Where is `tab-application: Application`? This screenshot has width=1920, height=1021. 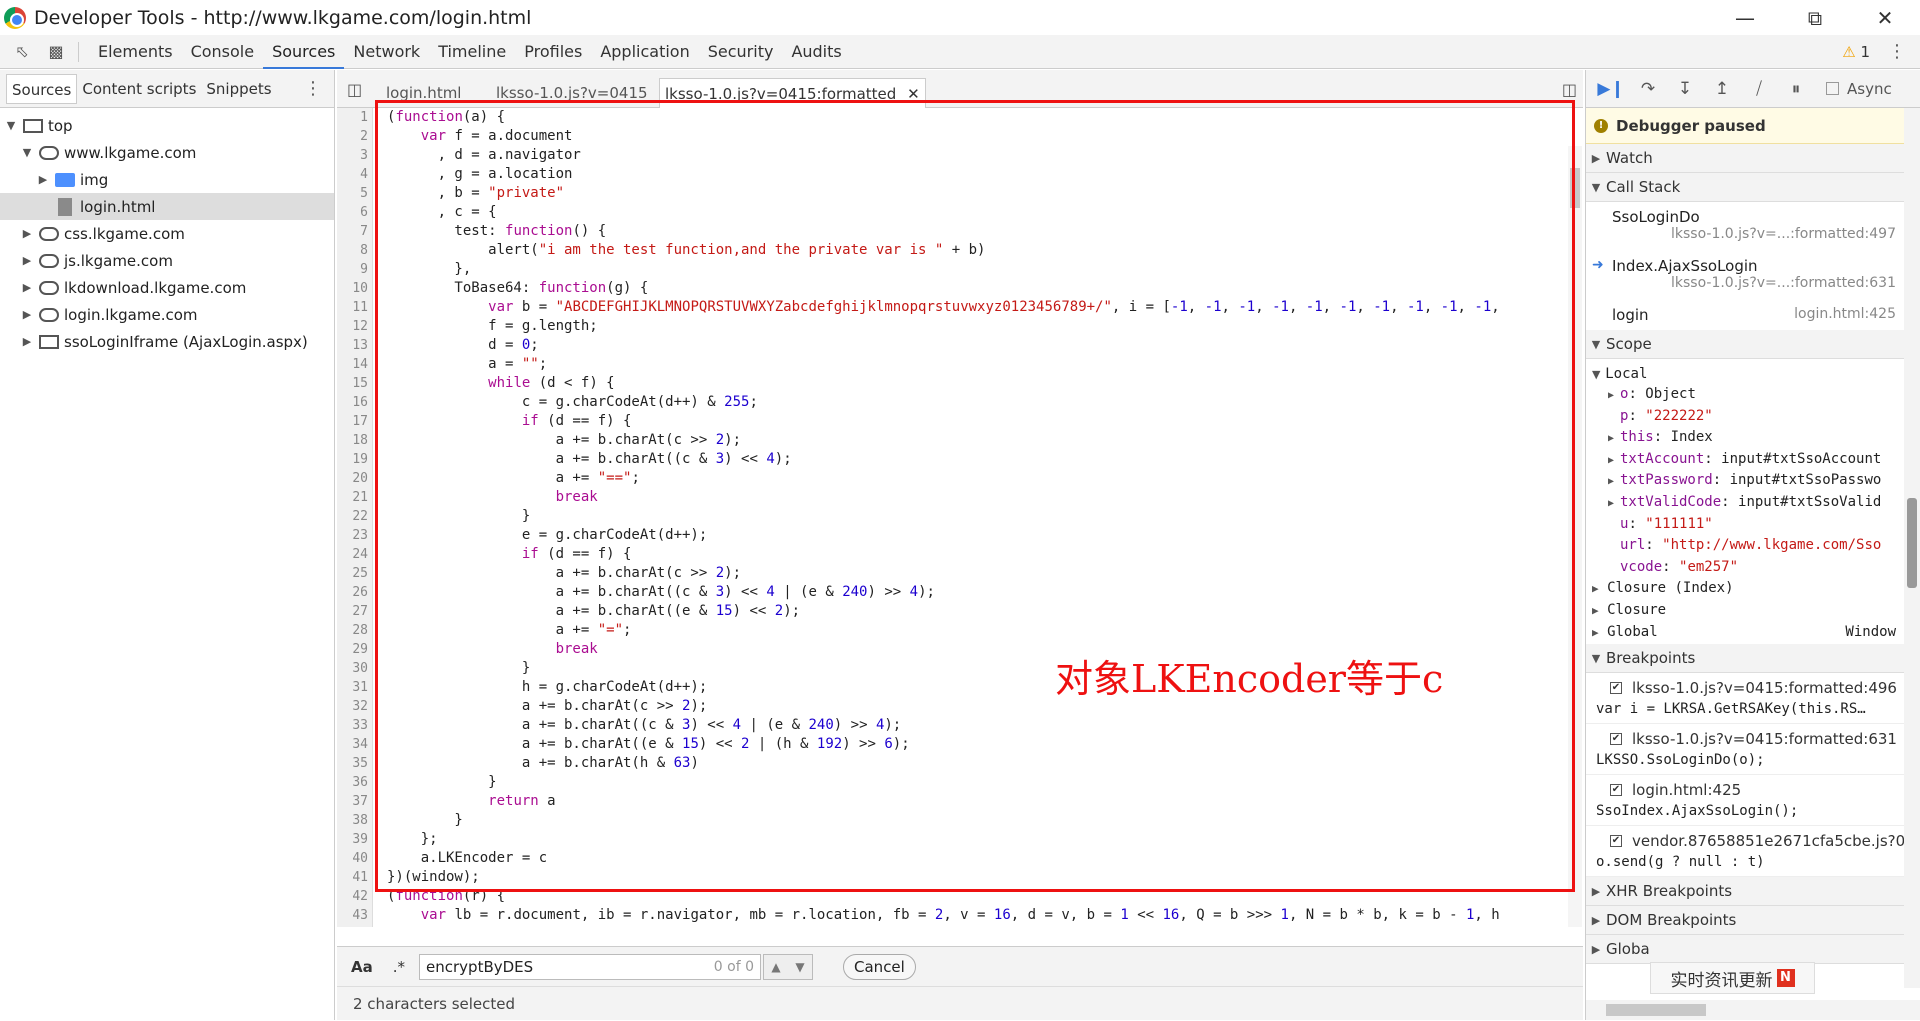
tab-application: Application is located at coordinates (644, 52).